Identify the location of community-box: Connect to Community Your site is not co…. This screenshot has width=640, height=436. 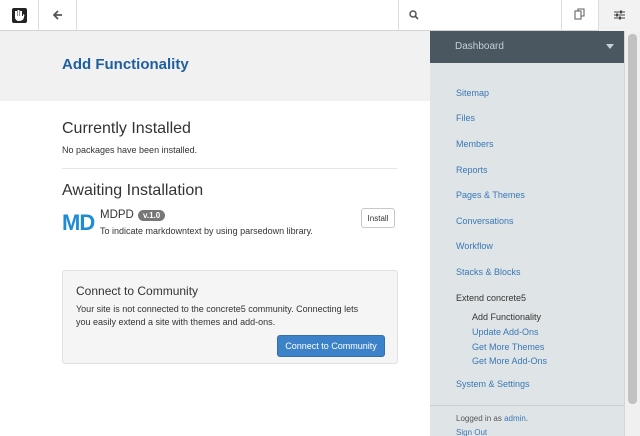
(230, 317).